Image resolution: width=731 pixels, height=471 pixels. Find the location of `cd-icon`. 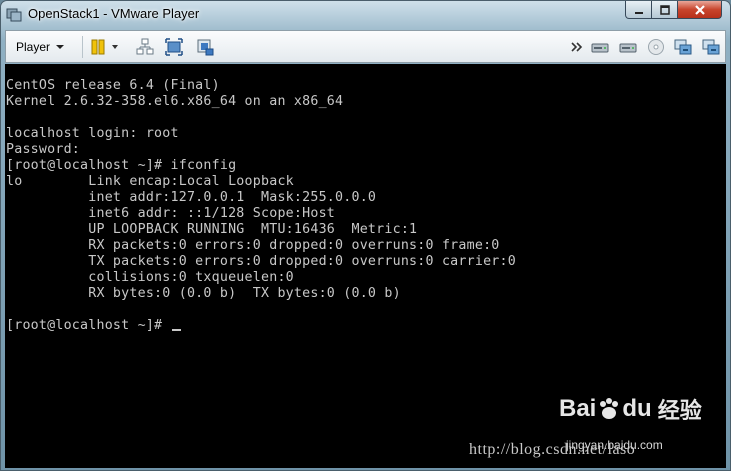

cd-icon is located at coordinates (656, 47).